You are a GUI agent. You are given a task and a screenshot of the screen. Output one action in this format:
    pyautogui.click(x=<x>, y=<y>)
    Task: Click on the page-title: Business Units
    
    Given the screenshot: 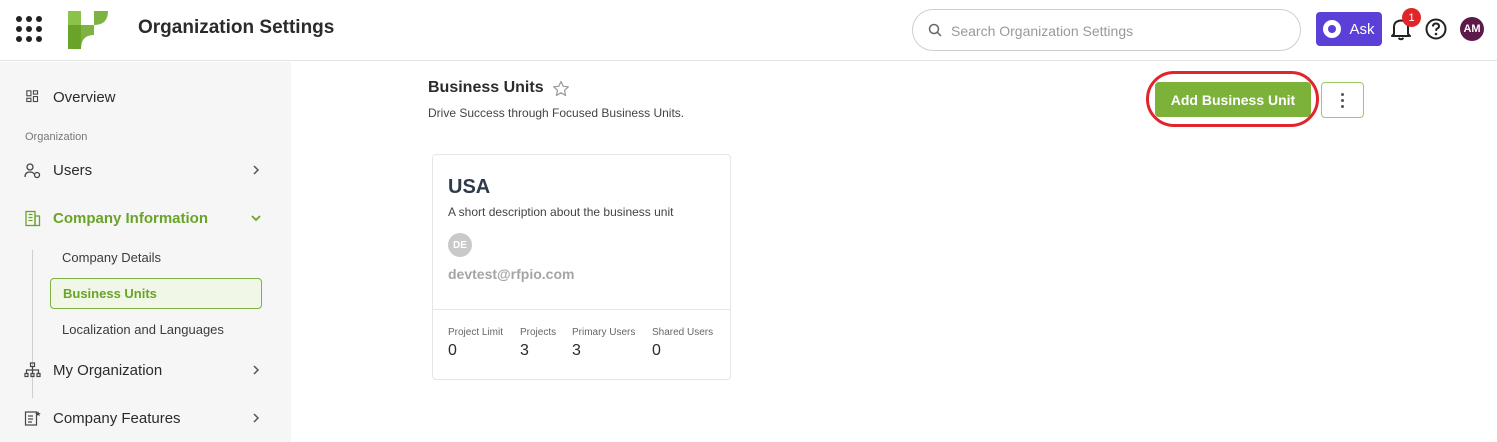 What is the action you would take?
    pyautogui.click(x=486, y=87)
    